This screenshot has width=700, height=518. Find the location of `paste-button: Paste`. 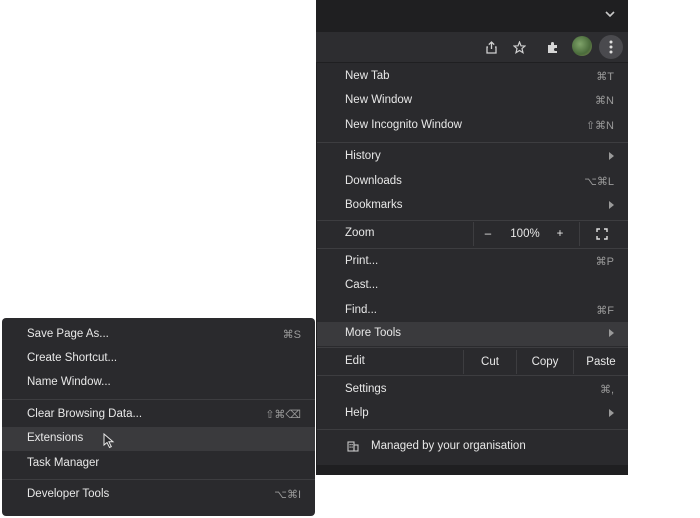

paste-button: Paste is located at coordinates (601, 362).